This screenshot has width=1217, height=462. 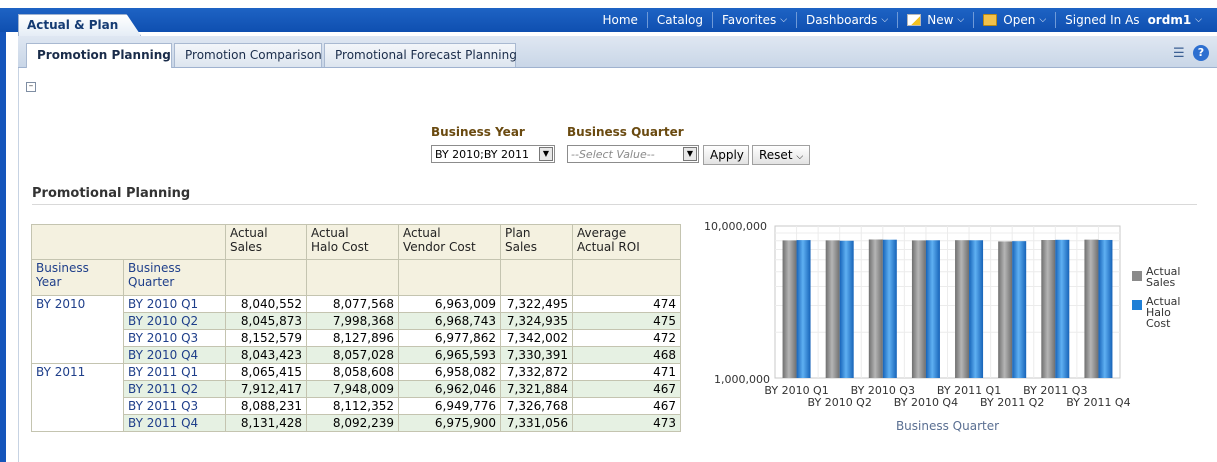 I want to click on x-axis-title: Business Quarter, so click(x=947, y=426).